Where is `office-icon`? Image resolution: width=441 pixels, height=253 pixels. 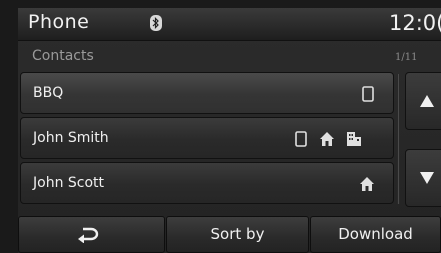 office-icon is located at coordinates (354, 141).